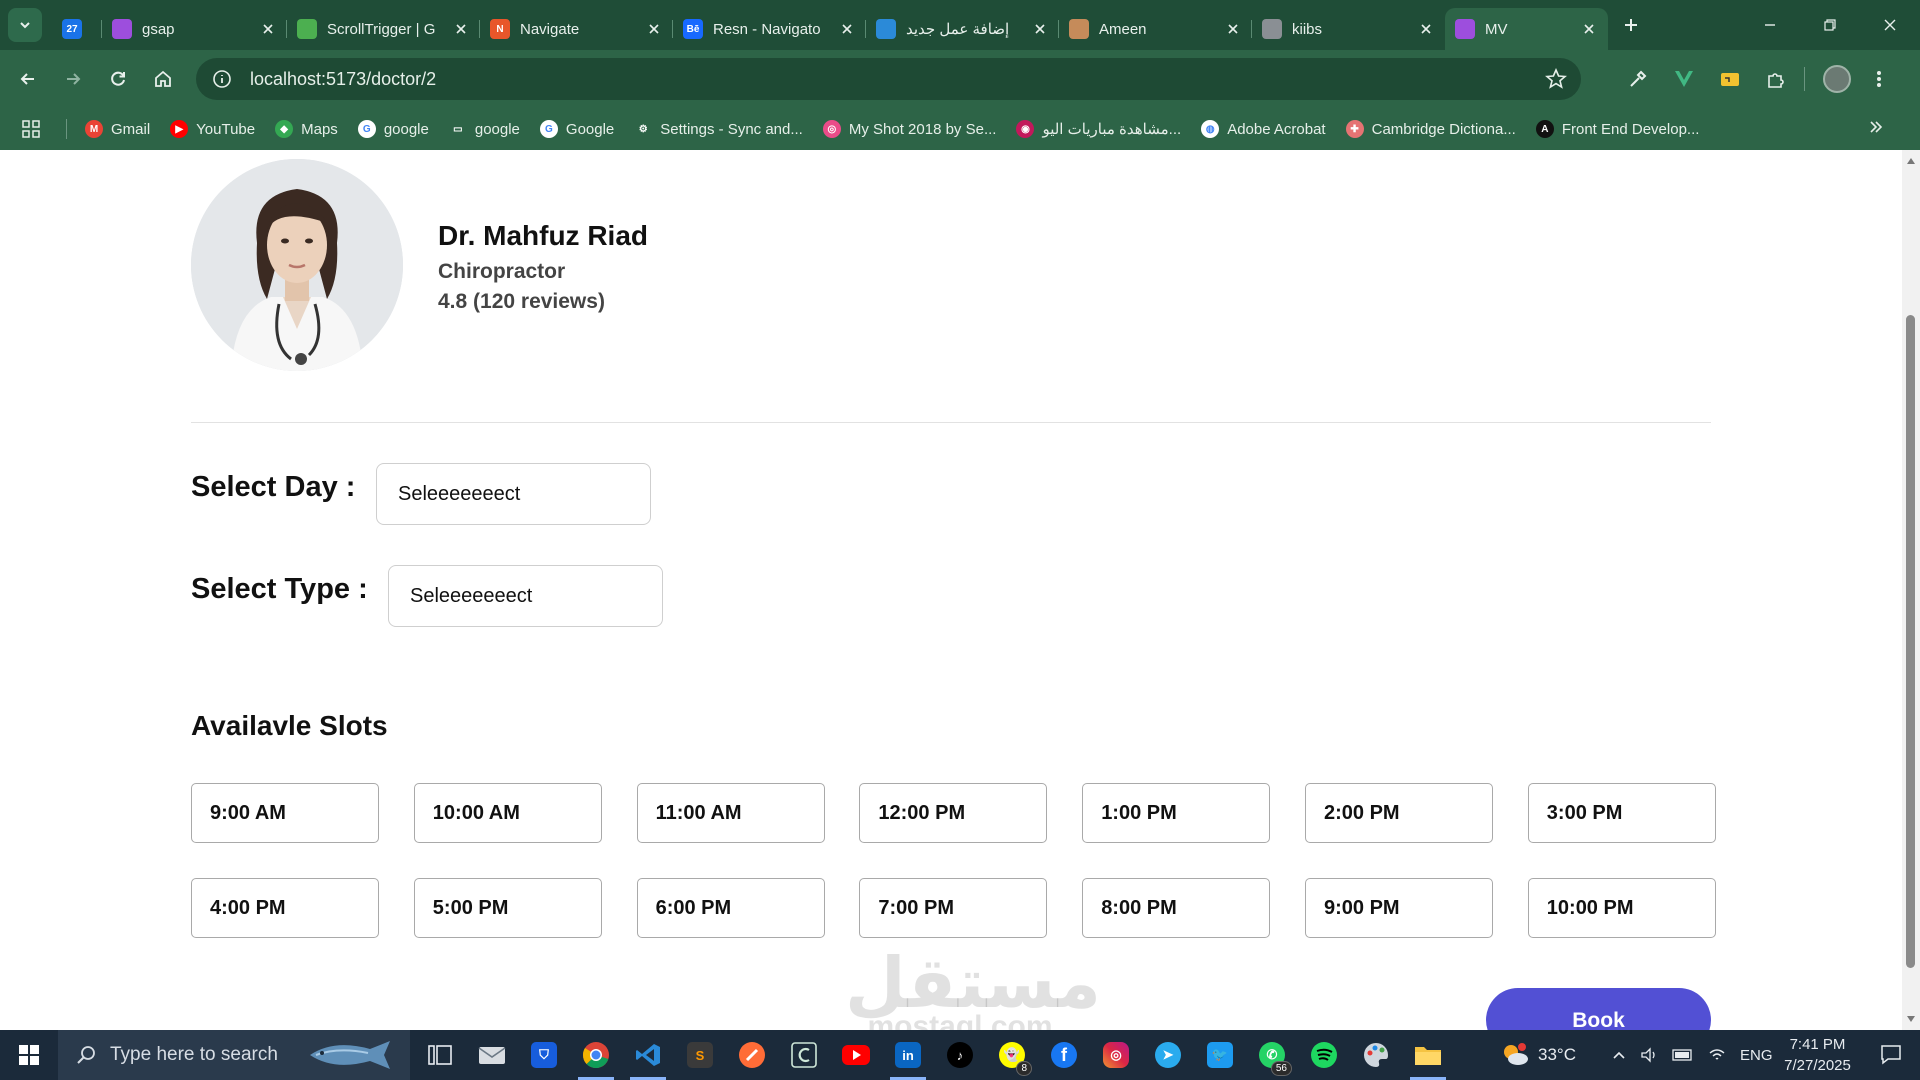 The height and width of the screenshot is (1080, 1920). What do you see at coordinates (25, 25) in the screenshot?
I see `tab-search-button` at bounding box center [25, 25].